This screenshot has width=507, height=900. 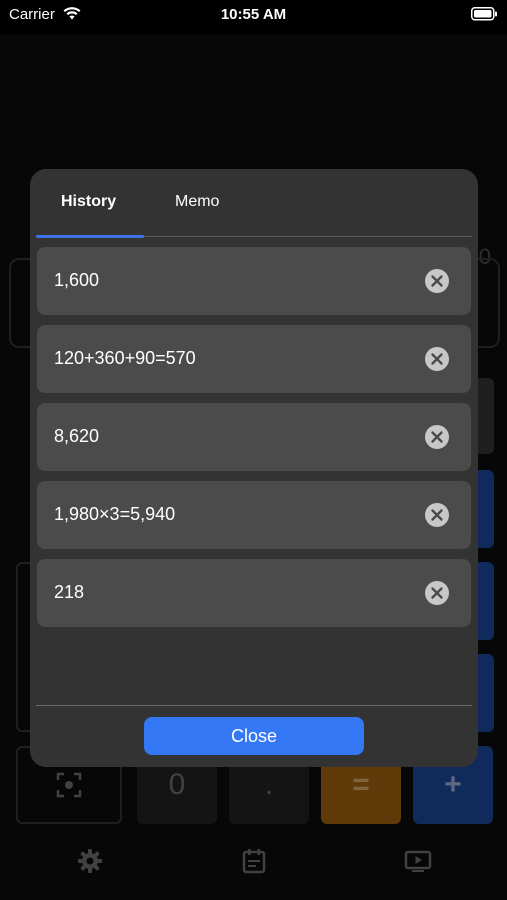 What do you see at coordinates (90, 236) in the screenshot?
I see `active-tab-indicator` at bounding box center [90, 236].